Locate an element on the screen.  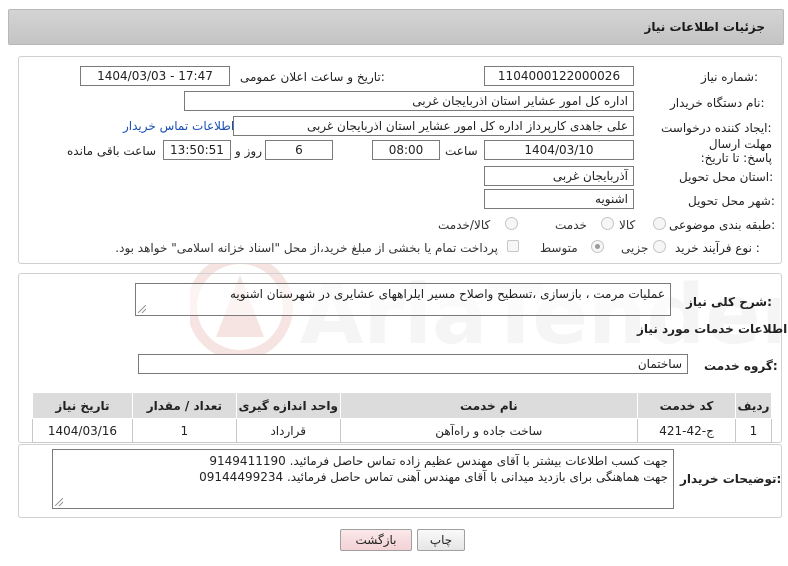
deadline-time-field: 08:00 is located at coordinates (406, 150).